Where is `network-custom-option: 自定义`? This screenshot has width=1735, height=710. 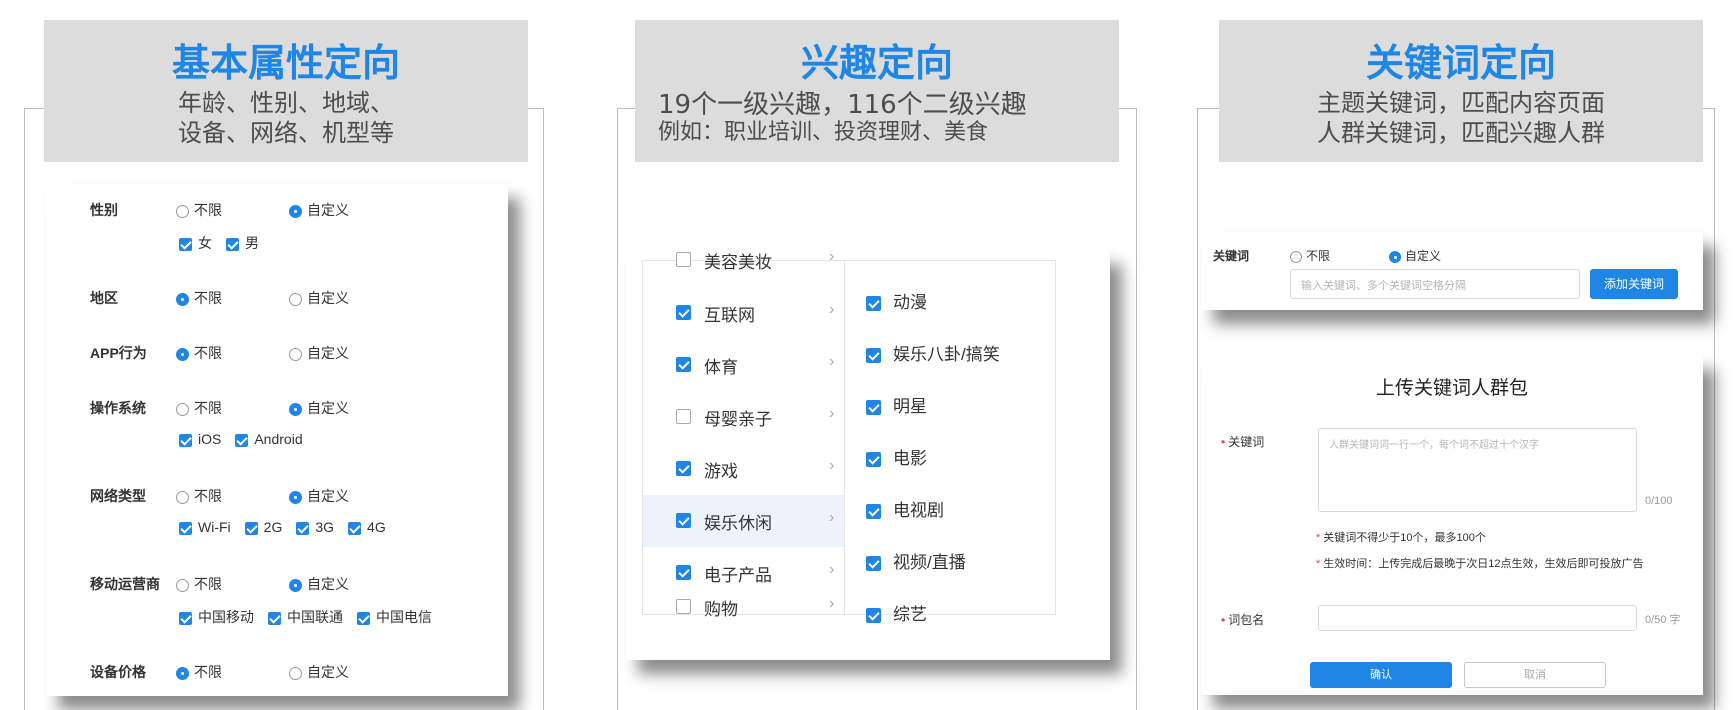 network-custom-option: 自定义 is located at coordinates (319, 496).